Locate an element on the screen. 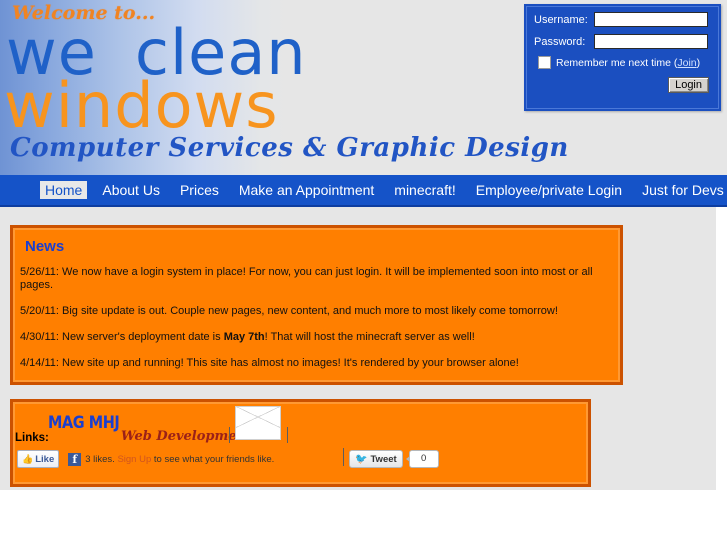 The height and width of the screenshot is (545, 727). twitter-divider is located at coordinates (343, 457).